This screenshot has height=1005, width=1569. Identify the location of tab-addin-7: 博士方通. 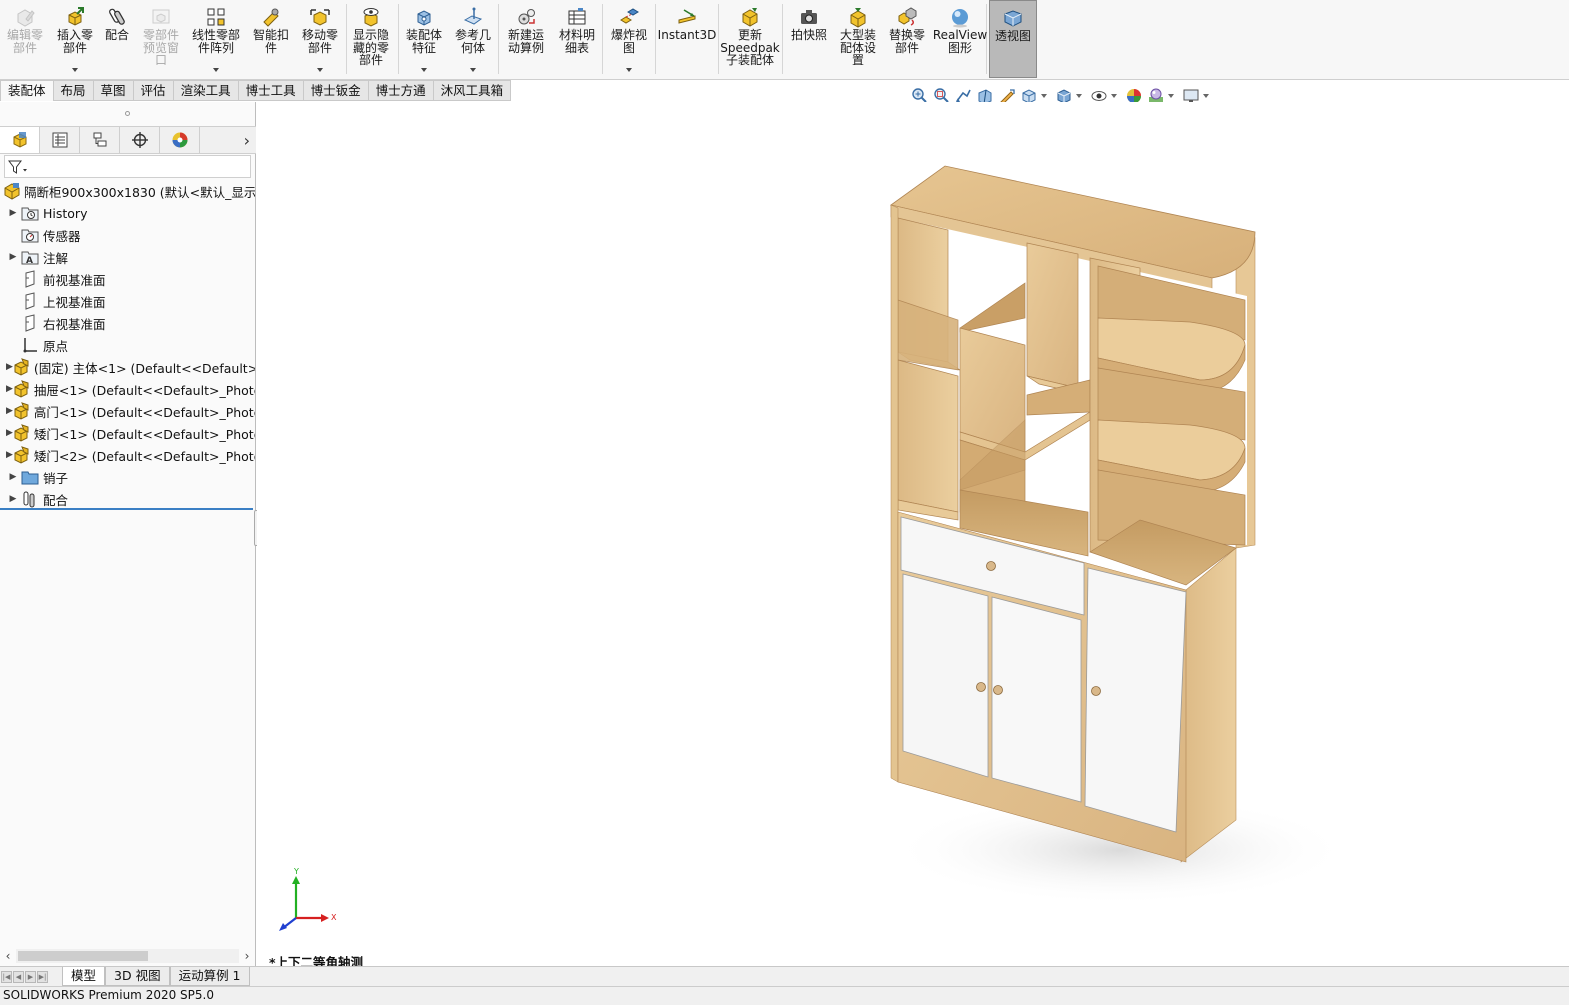
(401, 90).